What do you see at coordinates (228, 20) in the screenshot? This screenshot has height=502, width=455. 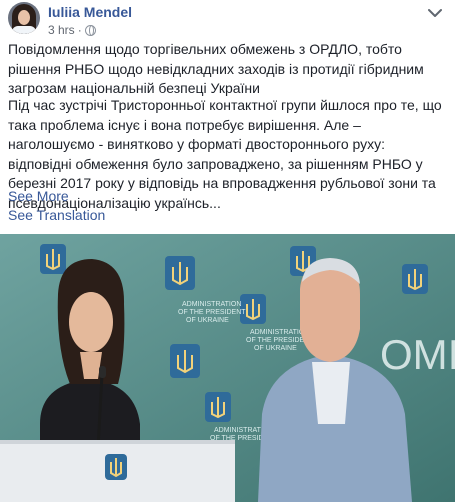 I see `post-header: Iuliia Mendel 3 hrs ·` at bounding box center [228, 20].